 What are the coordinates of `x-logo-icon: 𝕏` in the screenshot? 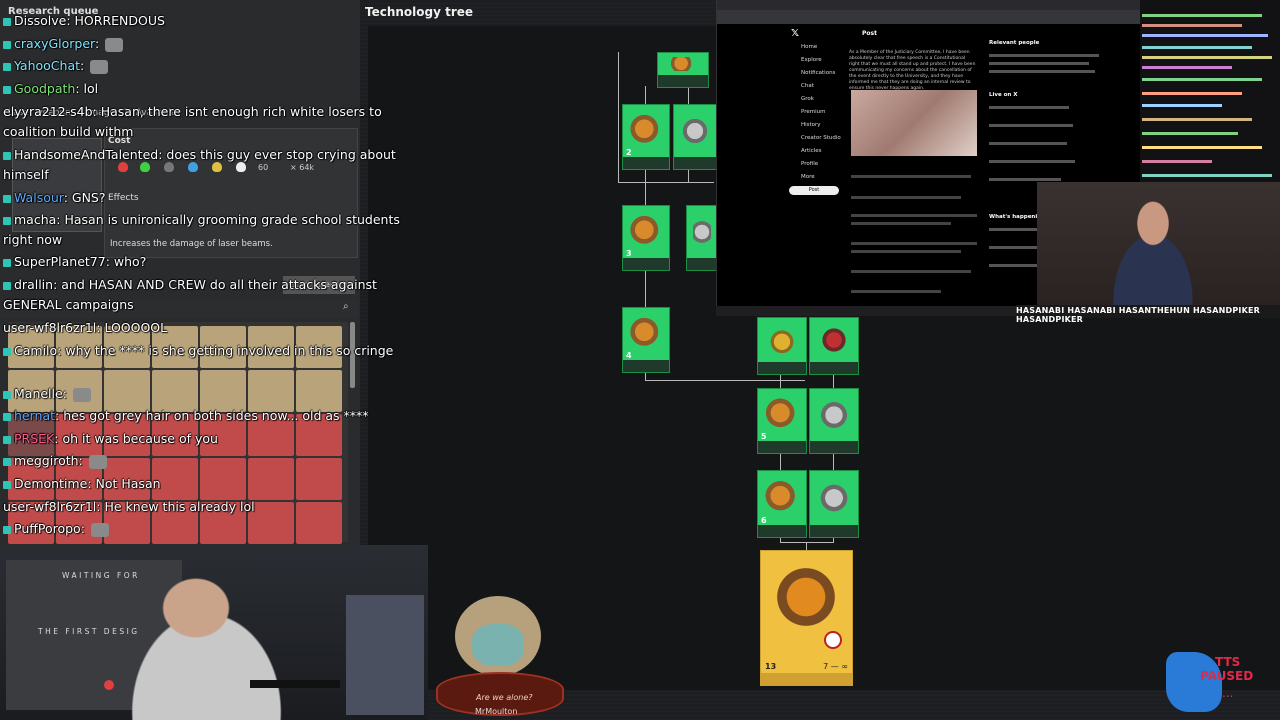 It's located at (795, 33).